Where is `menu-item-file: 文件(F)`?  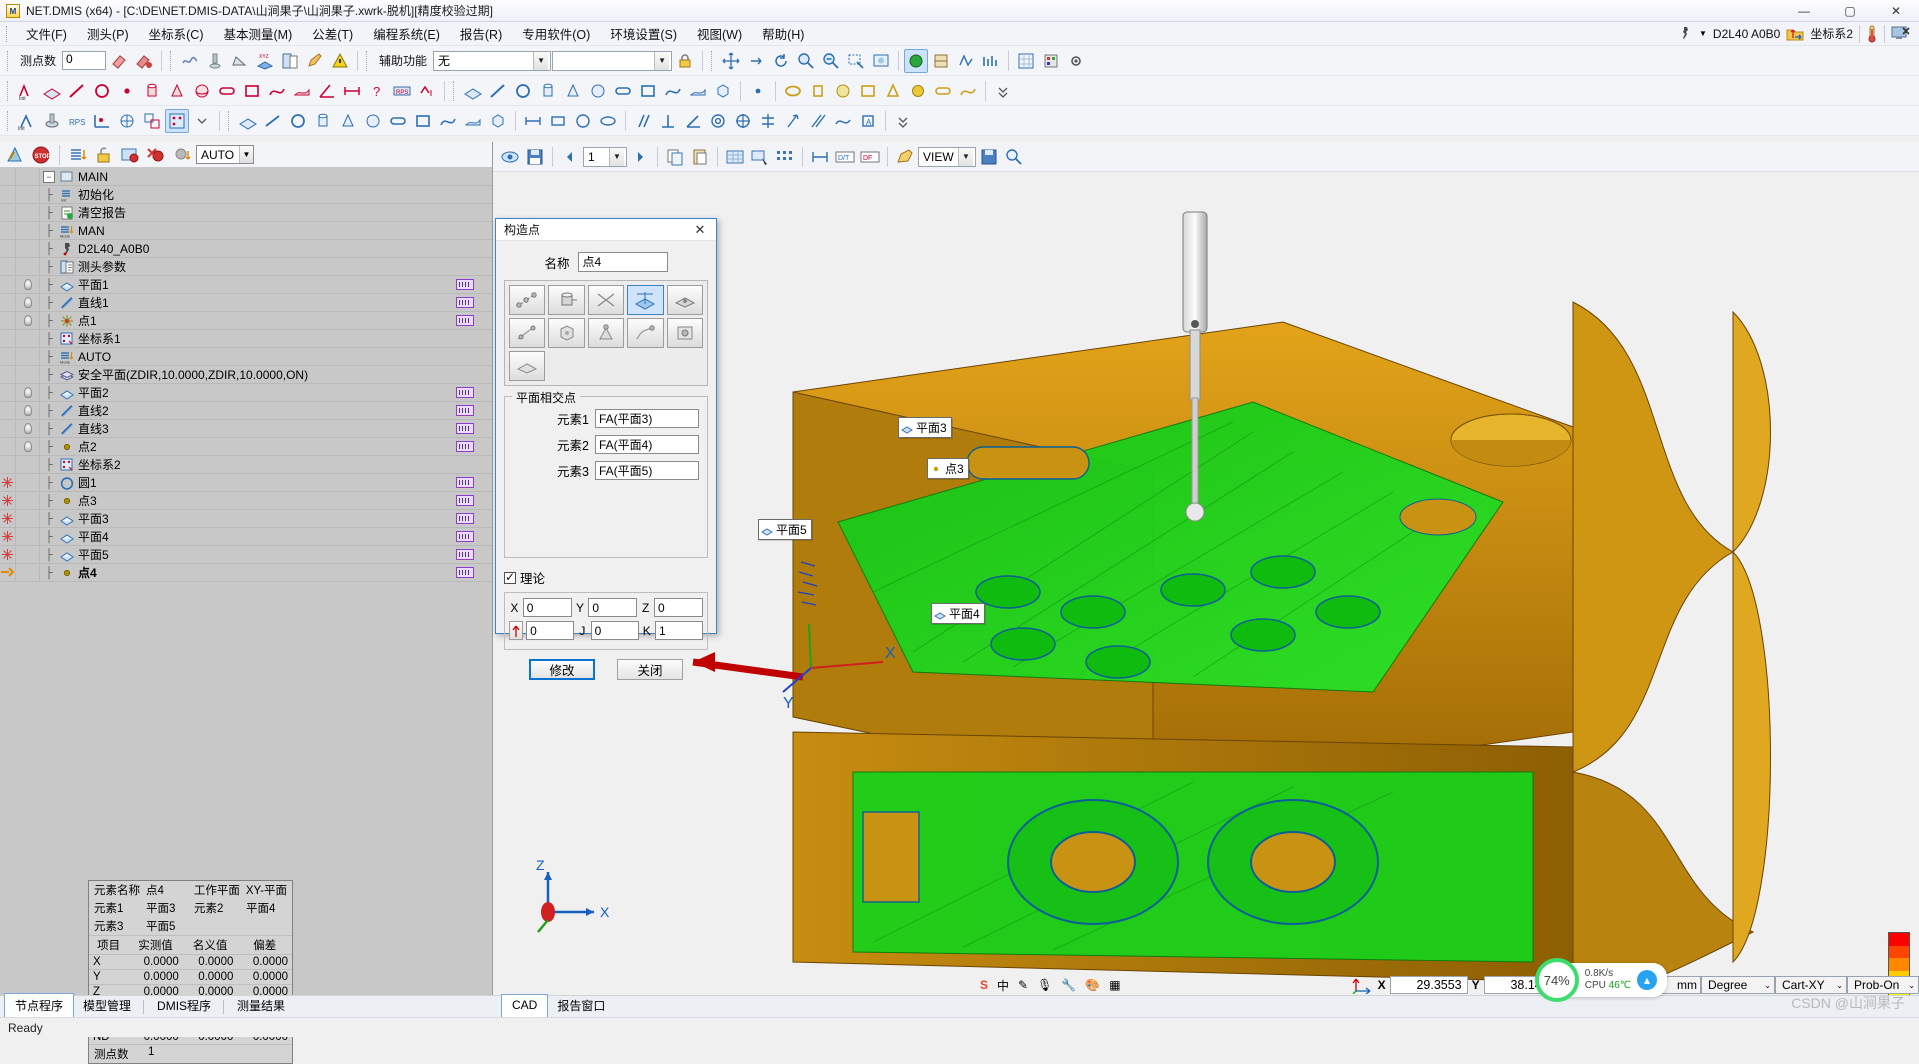 menu-item-file: 文件(F) is located at coordinates (46, 33).